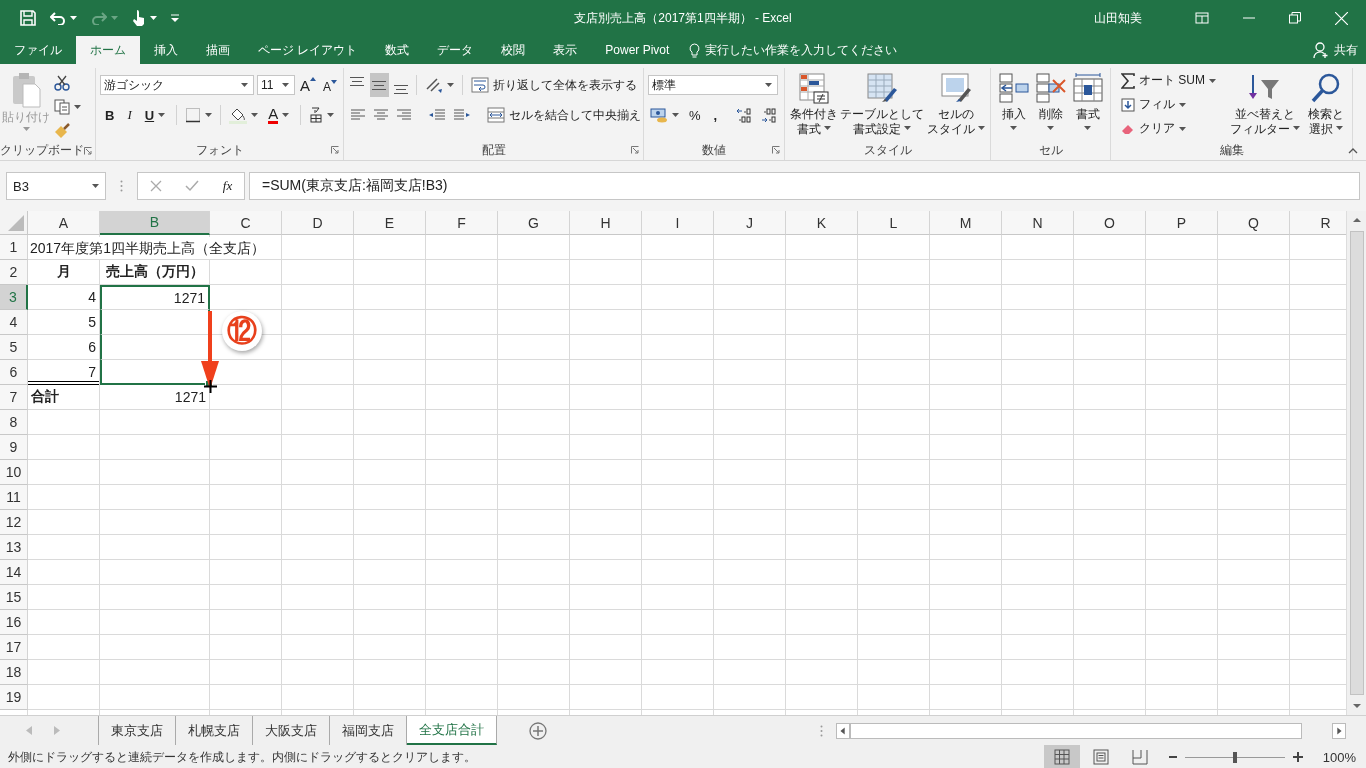 Image resolution: width=1366 pixels, height=768 pixels. I want to click on copy-button, so click(67, 106).